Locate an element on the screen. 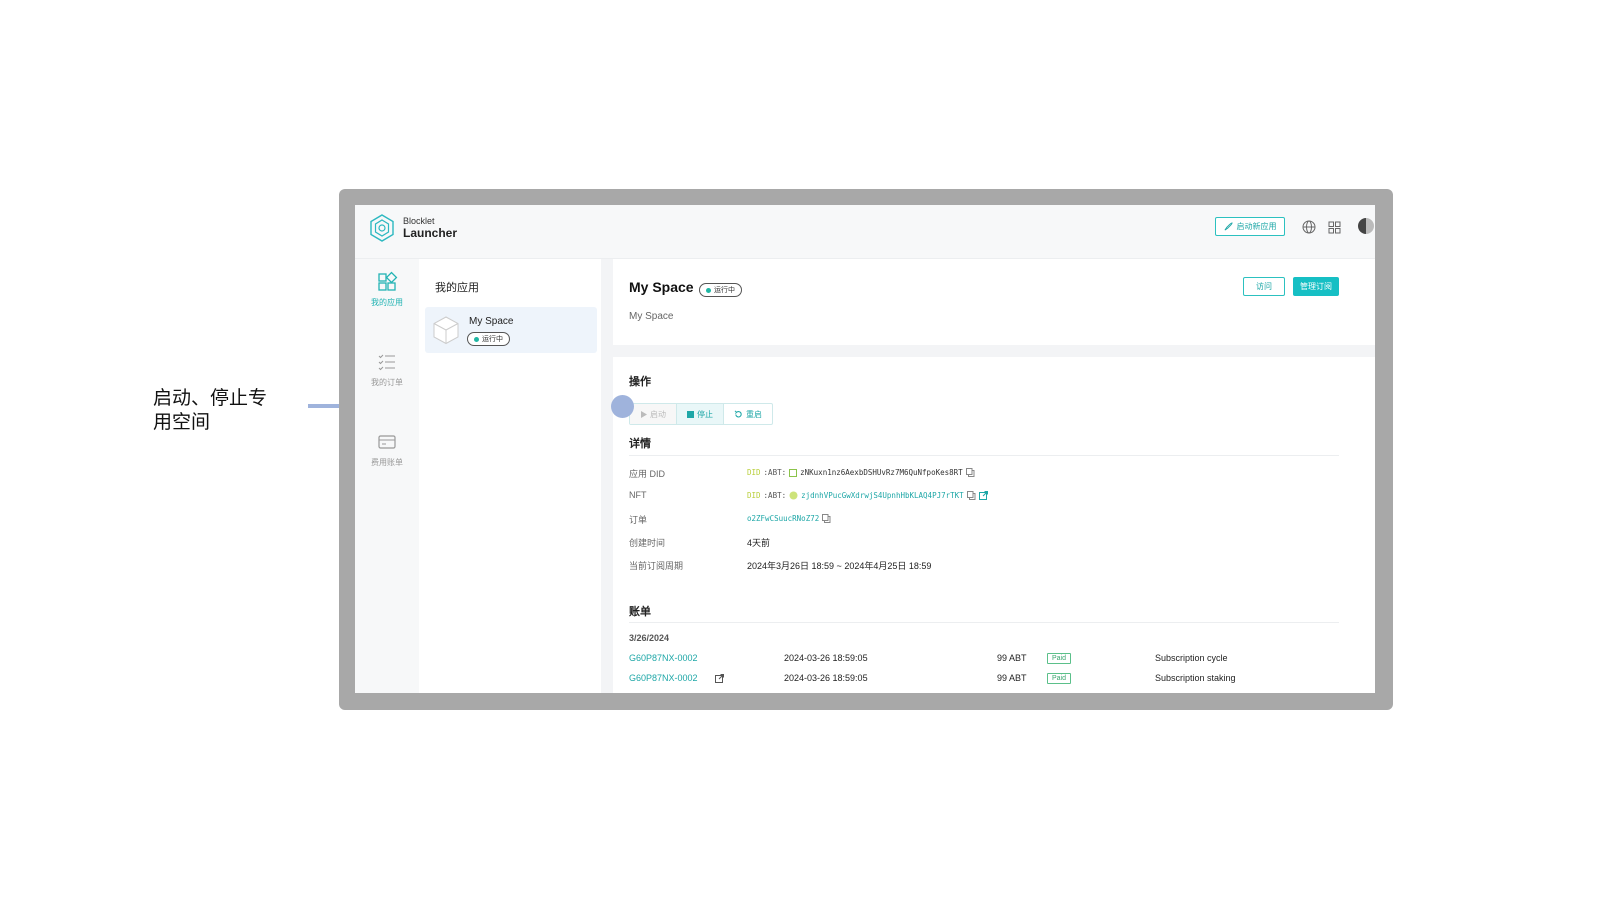  ops-button-group: 启动 停止 重启 is located at coordinates (701, 414).